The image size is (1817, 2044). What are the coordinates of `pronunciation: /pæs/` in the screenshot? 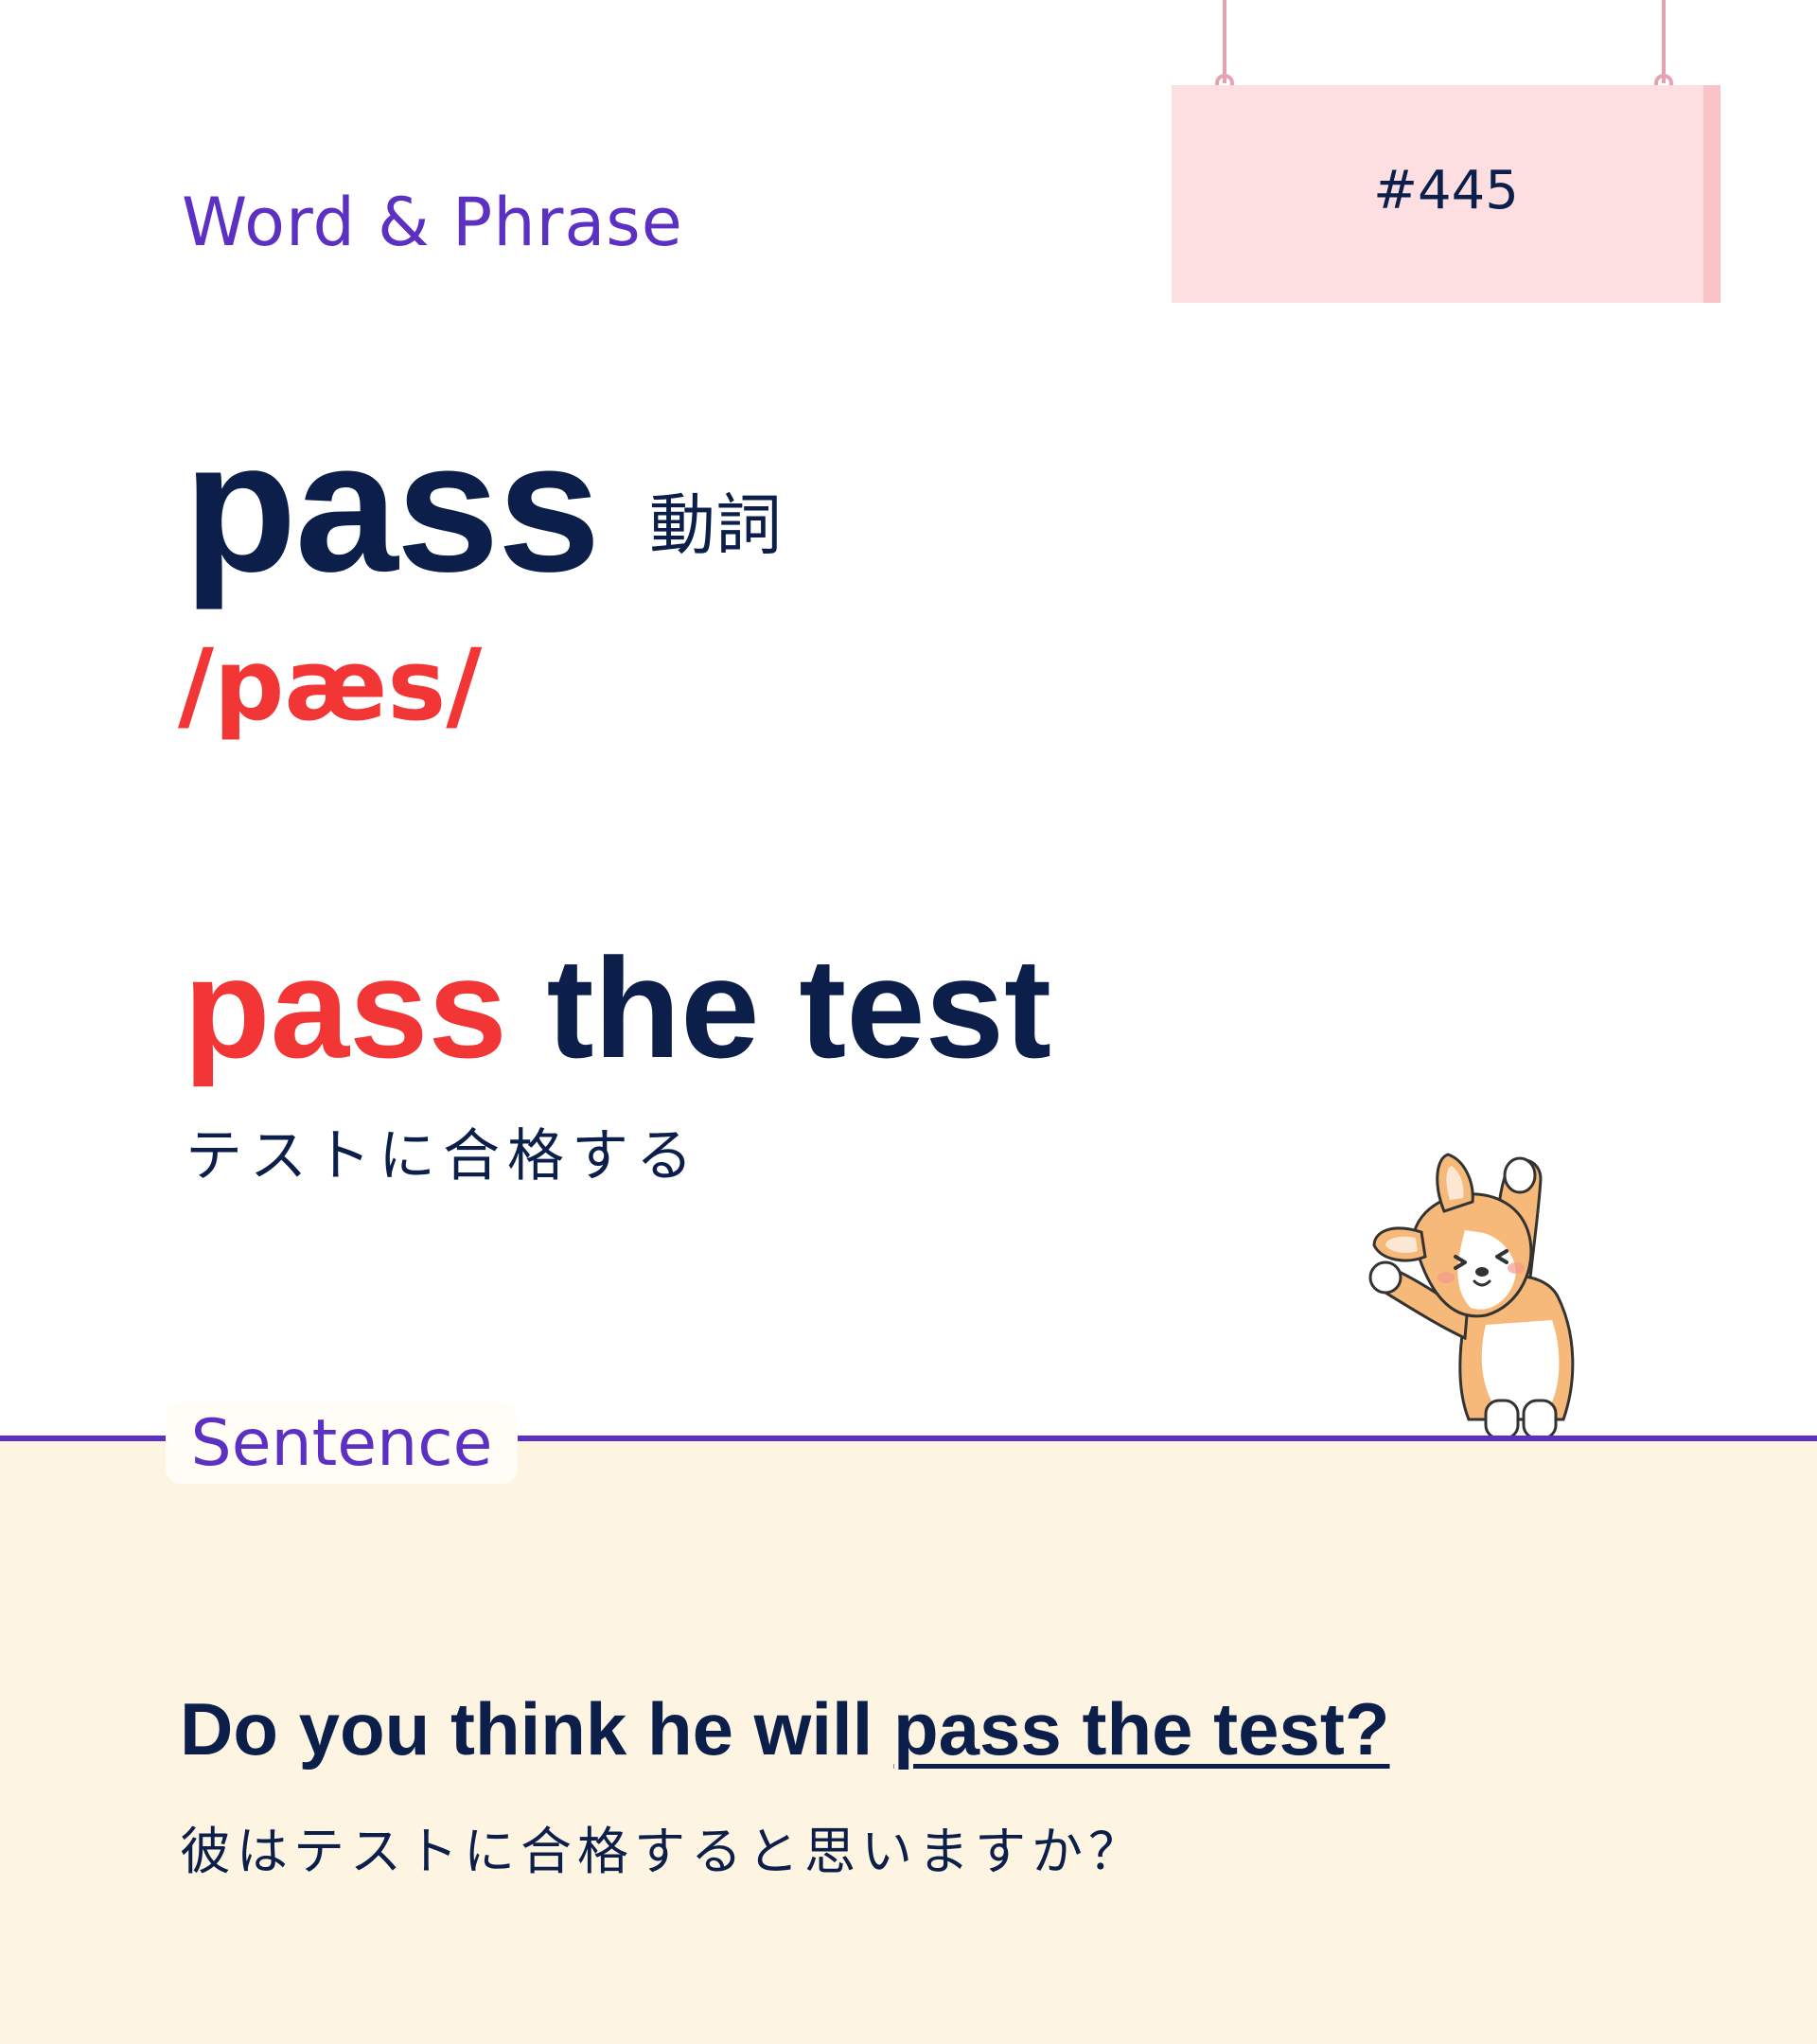 It's located at (330, 685).